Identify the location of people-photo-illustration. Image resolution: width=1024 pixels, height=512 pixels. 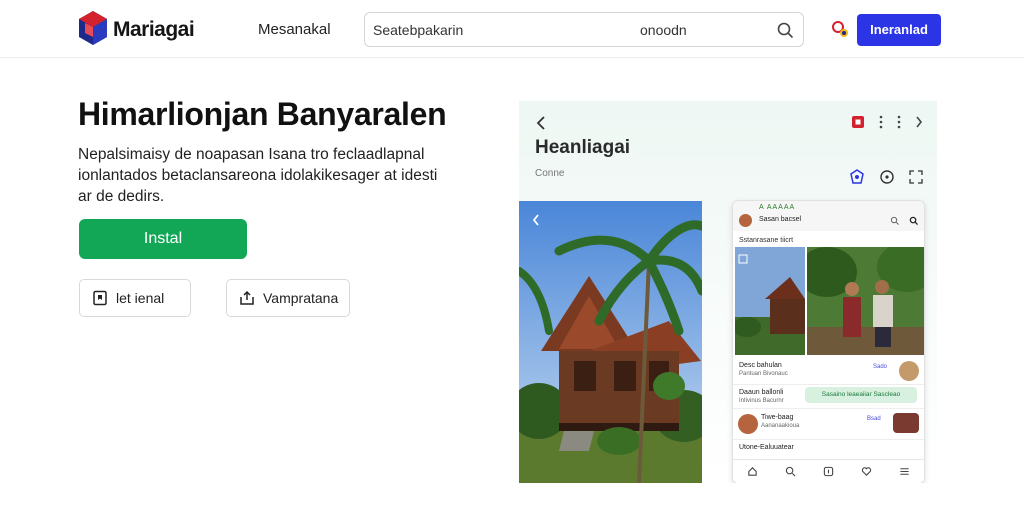
(865, 301).